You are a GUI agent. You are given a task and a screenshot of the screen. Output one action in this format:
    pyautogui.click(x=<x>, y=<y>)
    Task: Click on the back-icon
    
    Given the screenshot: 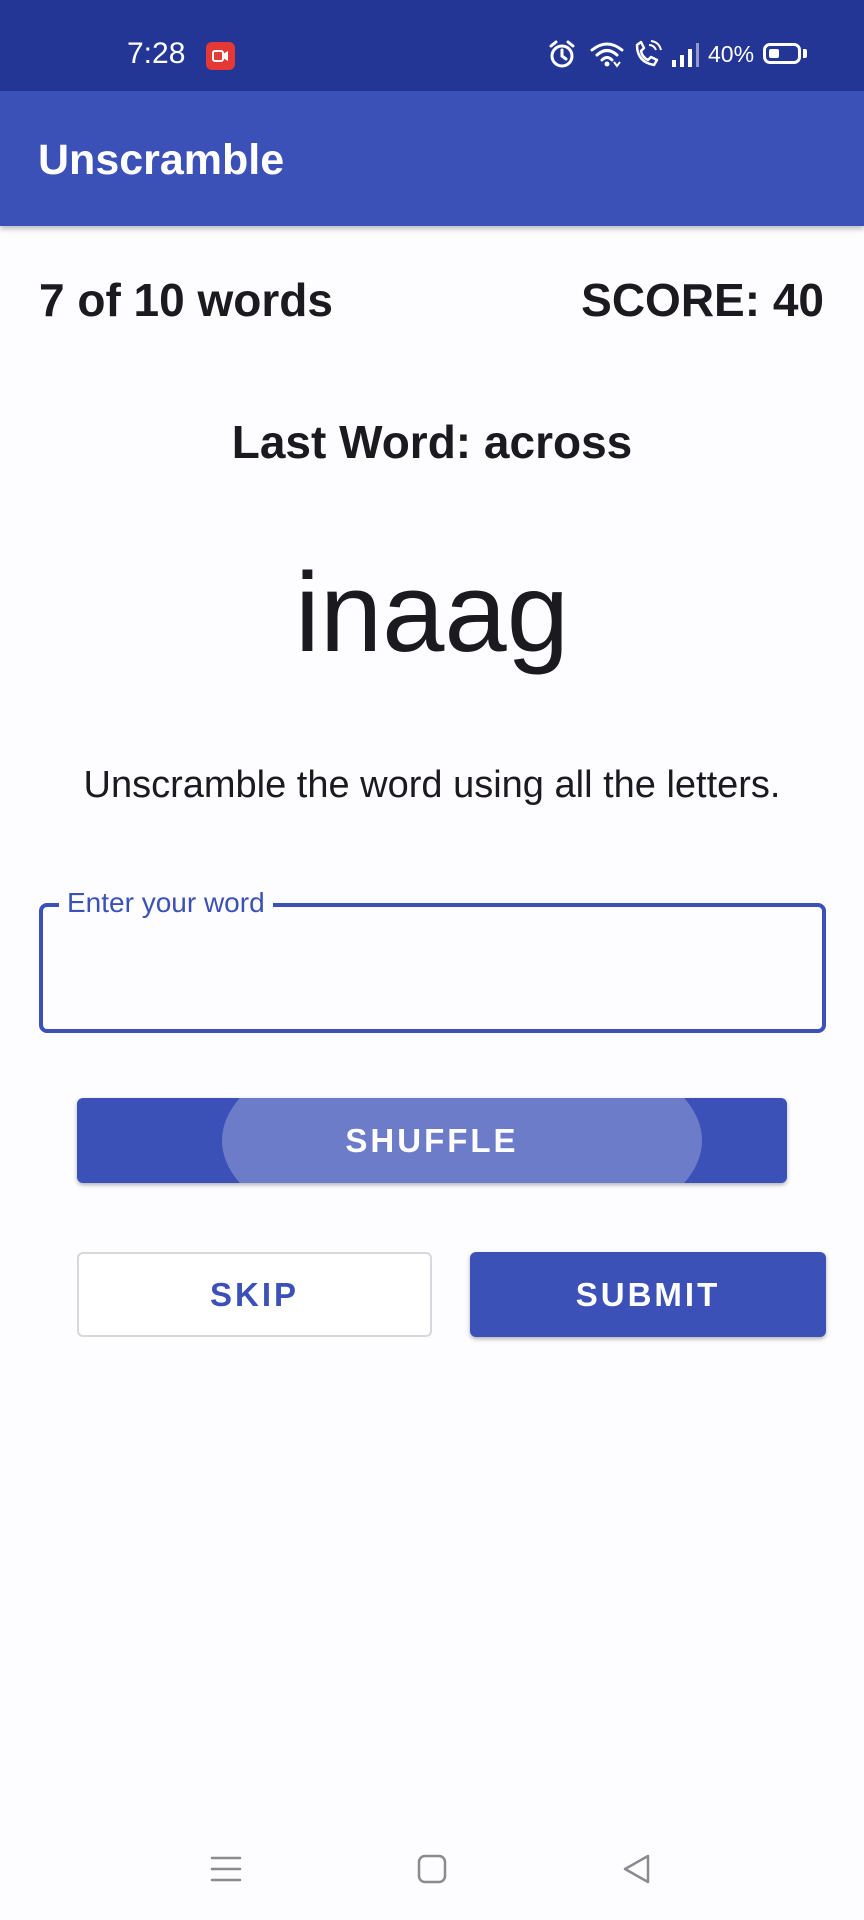 What is the action you would take?
    pyautogui.click(x=637, y=1869)
    